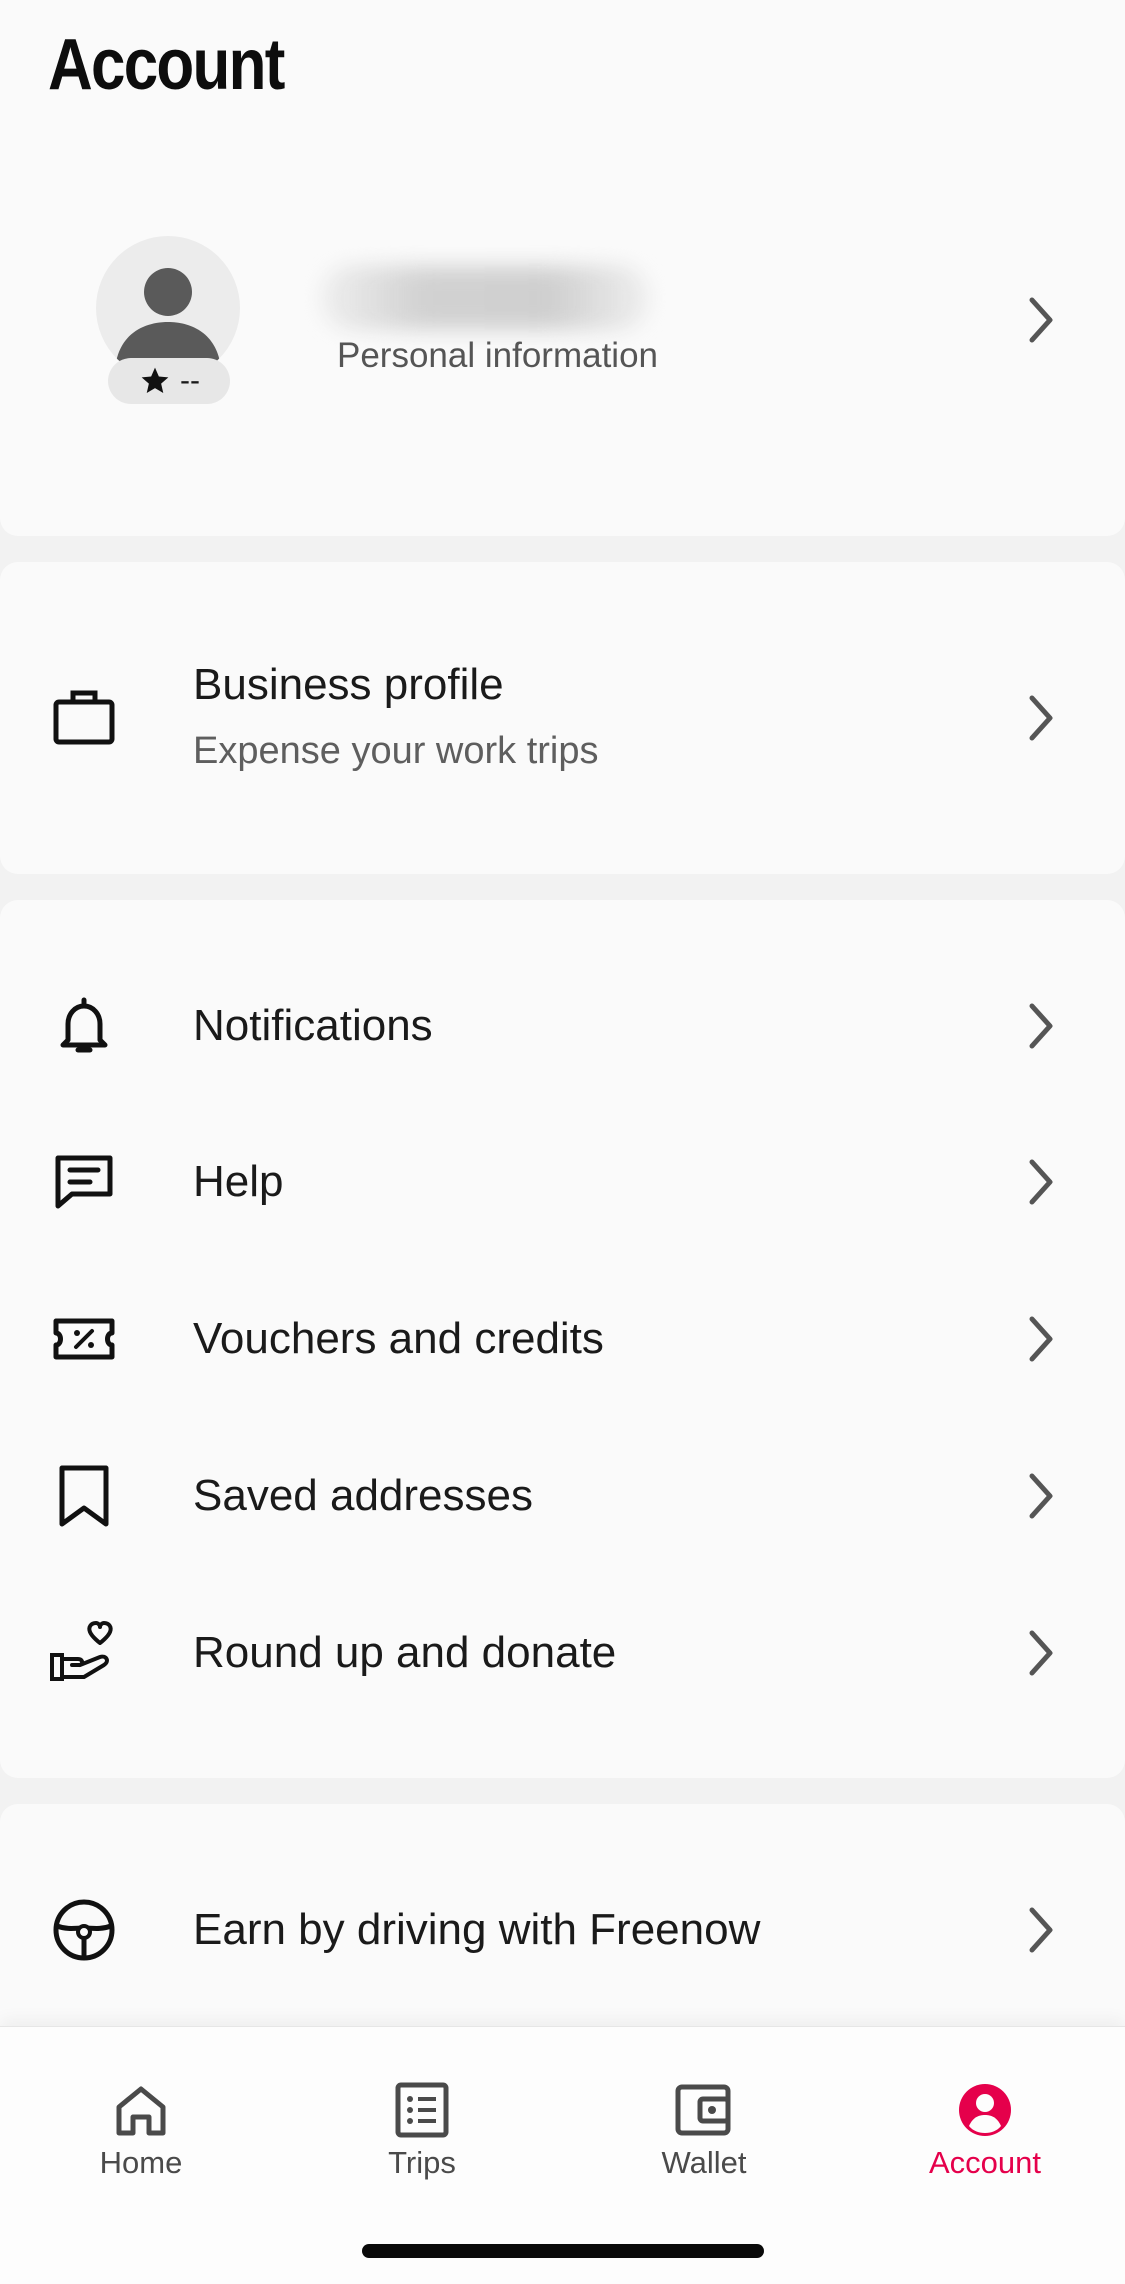 The height and width of the screenshot is (2284, 1125). I want to click on menu-item-help: Help, so click(562, 1182).